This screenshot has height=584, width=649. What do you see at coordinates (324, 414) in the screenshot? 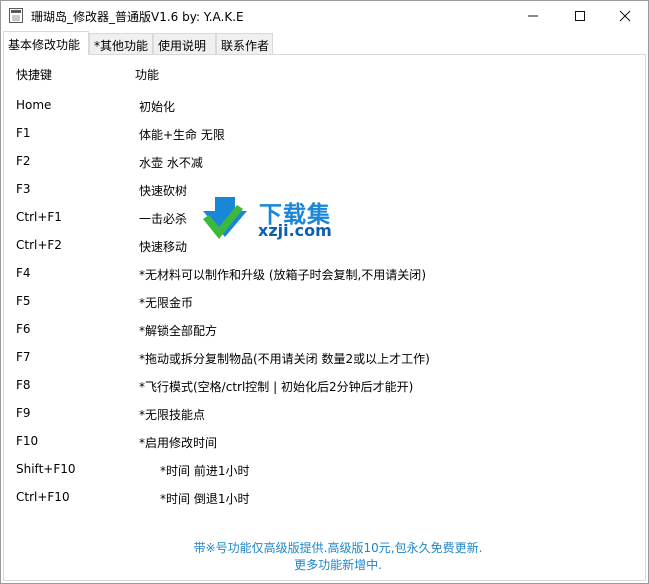
I see `table-row: F9 *无限技能点` at bounding box center [324, 414].